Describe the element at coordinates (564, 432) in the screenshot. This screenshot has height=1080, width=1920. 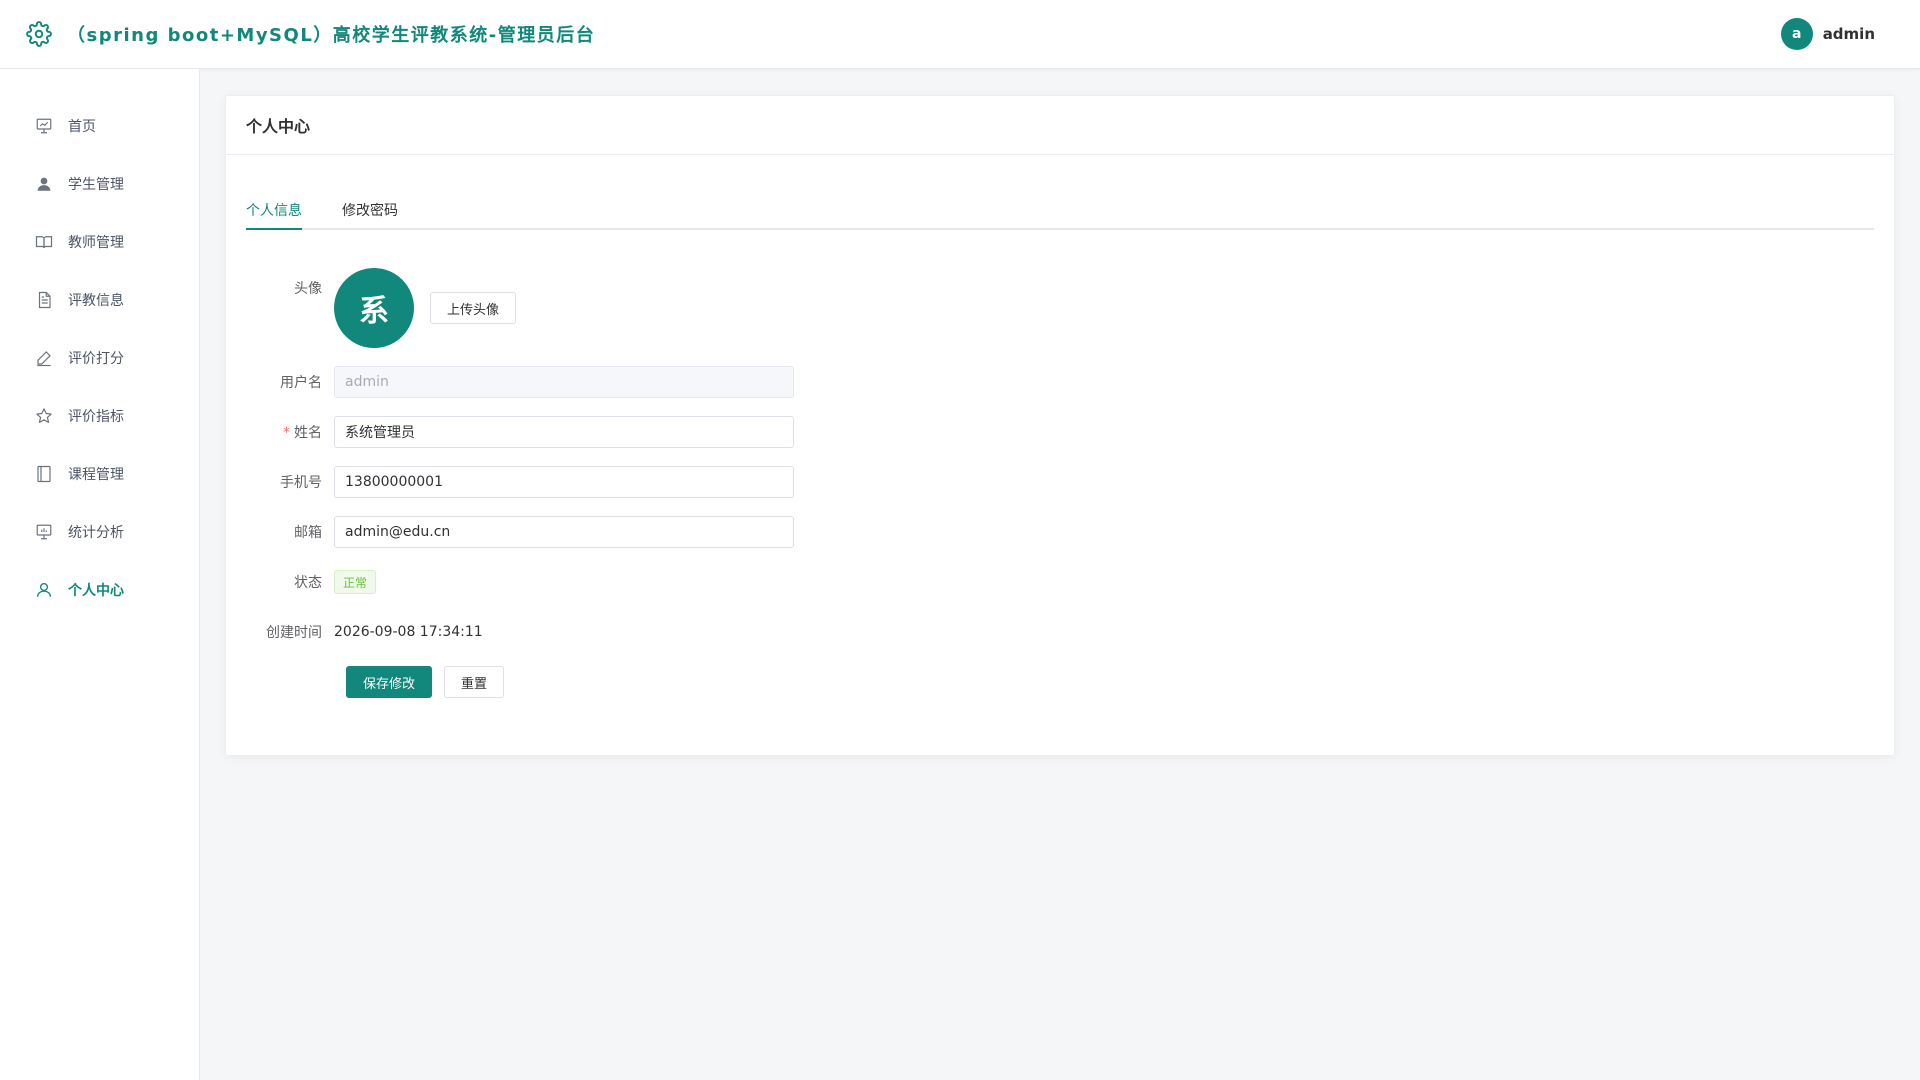
I see `name-field` at that location.